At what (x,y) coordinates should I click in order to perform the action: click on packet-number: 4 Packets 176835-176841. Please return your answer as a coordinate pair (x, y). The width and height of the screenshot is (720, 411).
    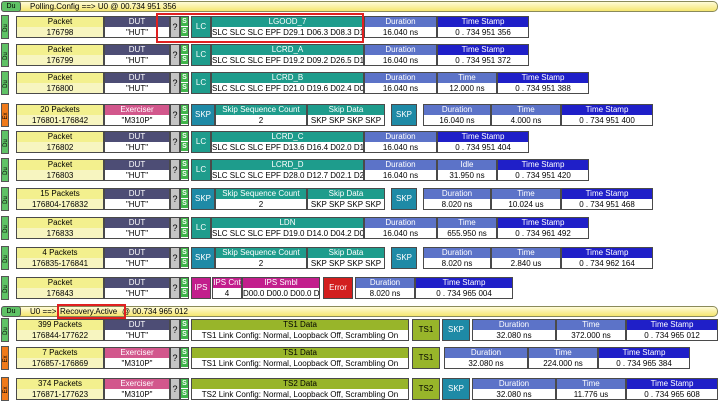
    Looking at the image, I should click on (60, 258).